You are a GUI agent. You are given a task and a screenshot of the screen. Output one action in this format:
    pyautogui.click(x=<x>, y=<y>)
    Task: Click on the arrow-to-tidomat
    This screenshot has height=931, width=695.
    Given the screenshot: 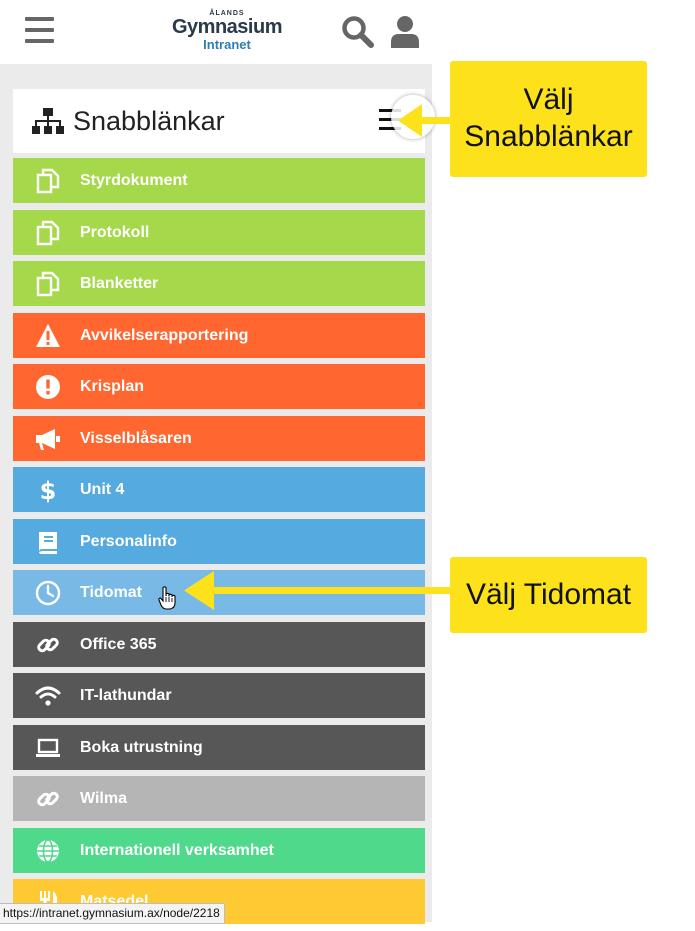 What is the action you would take?
    pyautogui.click(x=319, y=590)
    